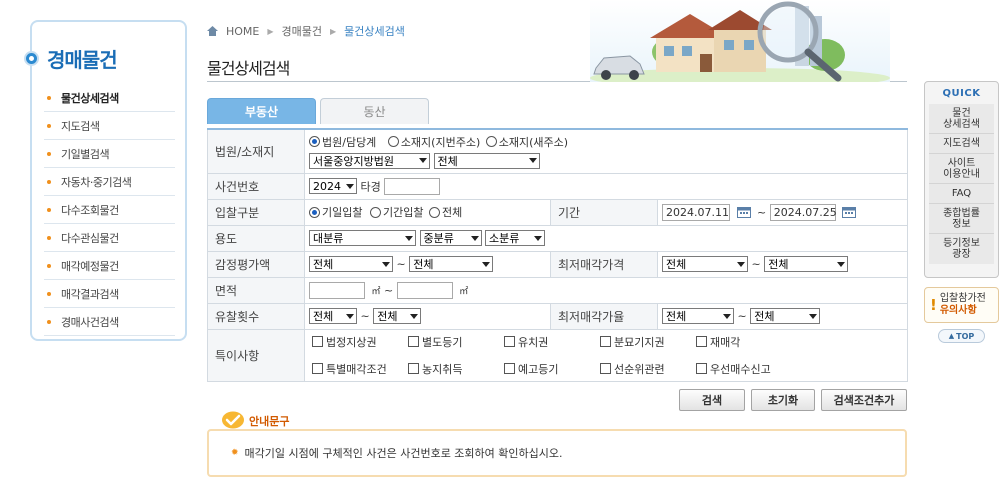 This screenshot has height=490, width=1005. What do you see at coordinates (412, 186) in the screenshot?
I see `case-number-input` at bounding box center [412, 186].